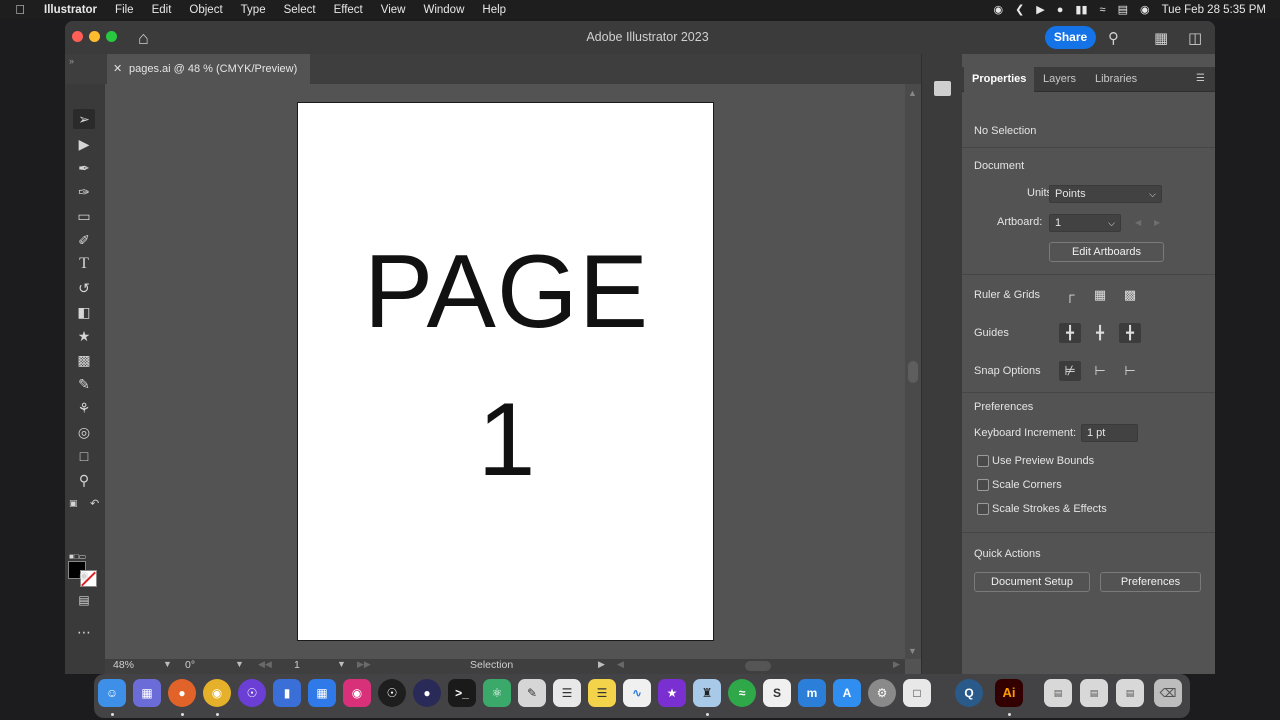 This screenshot has height=720, width=1280. Describe the element at coordinates (1049, 509) in the screenshot. I see `scale-strokes-effects-label: Scale Strokes & Effects` at that location.